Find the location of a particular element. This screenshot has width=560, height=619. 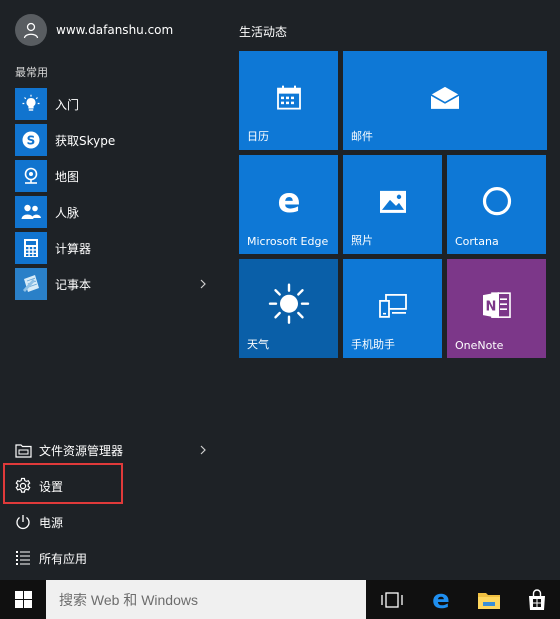

app-item-people: 人脉 is located at coordinates (115, 212).